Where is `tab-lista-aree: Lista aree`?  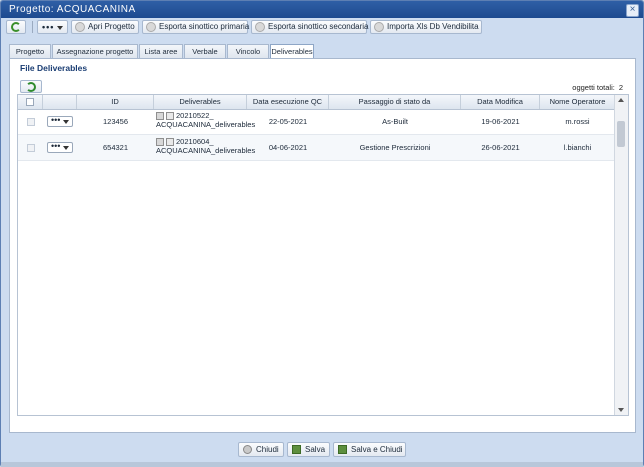
tab-lista-aree: Lista aree is located at coordinates (161, 51).